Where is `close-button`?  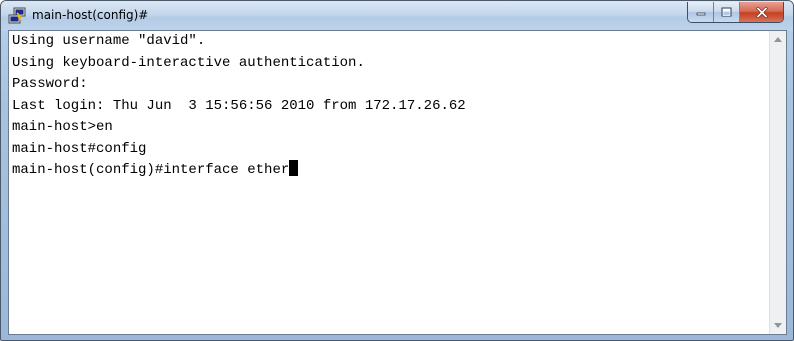 close-button is located at coordinates (761, 12).